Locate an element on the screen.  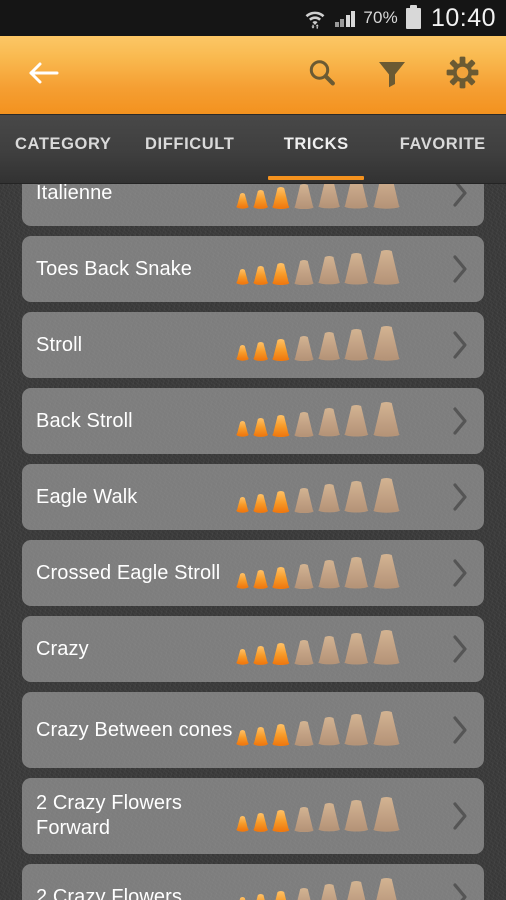
search-button is located at coordinates (322, 75).